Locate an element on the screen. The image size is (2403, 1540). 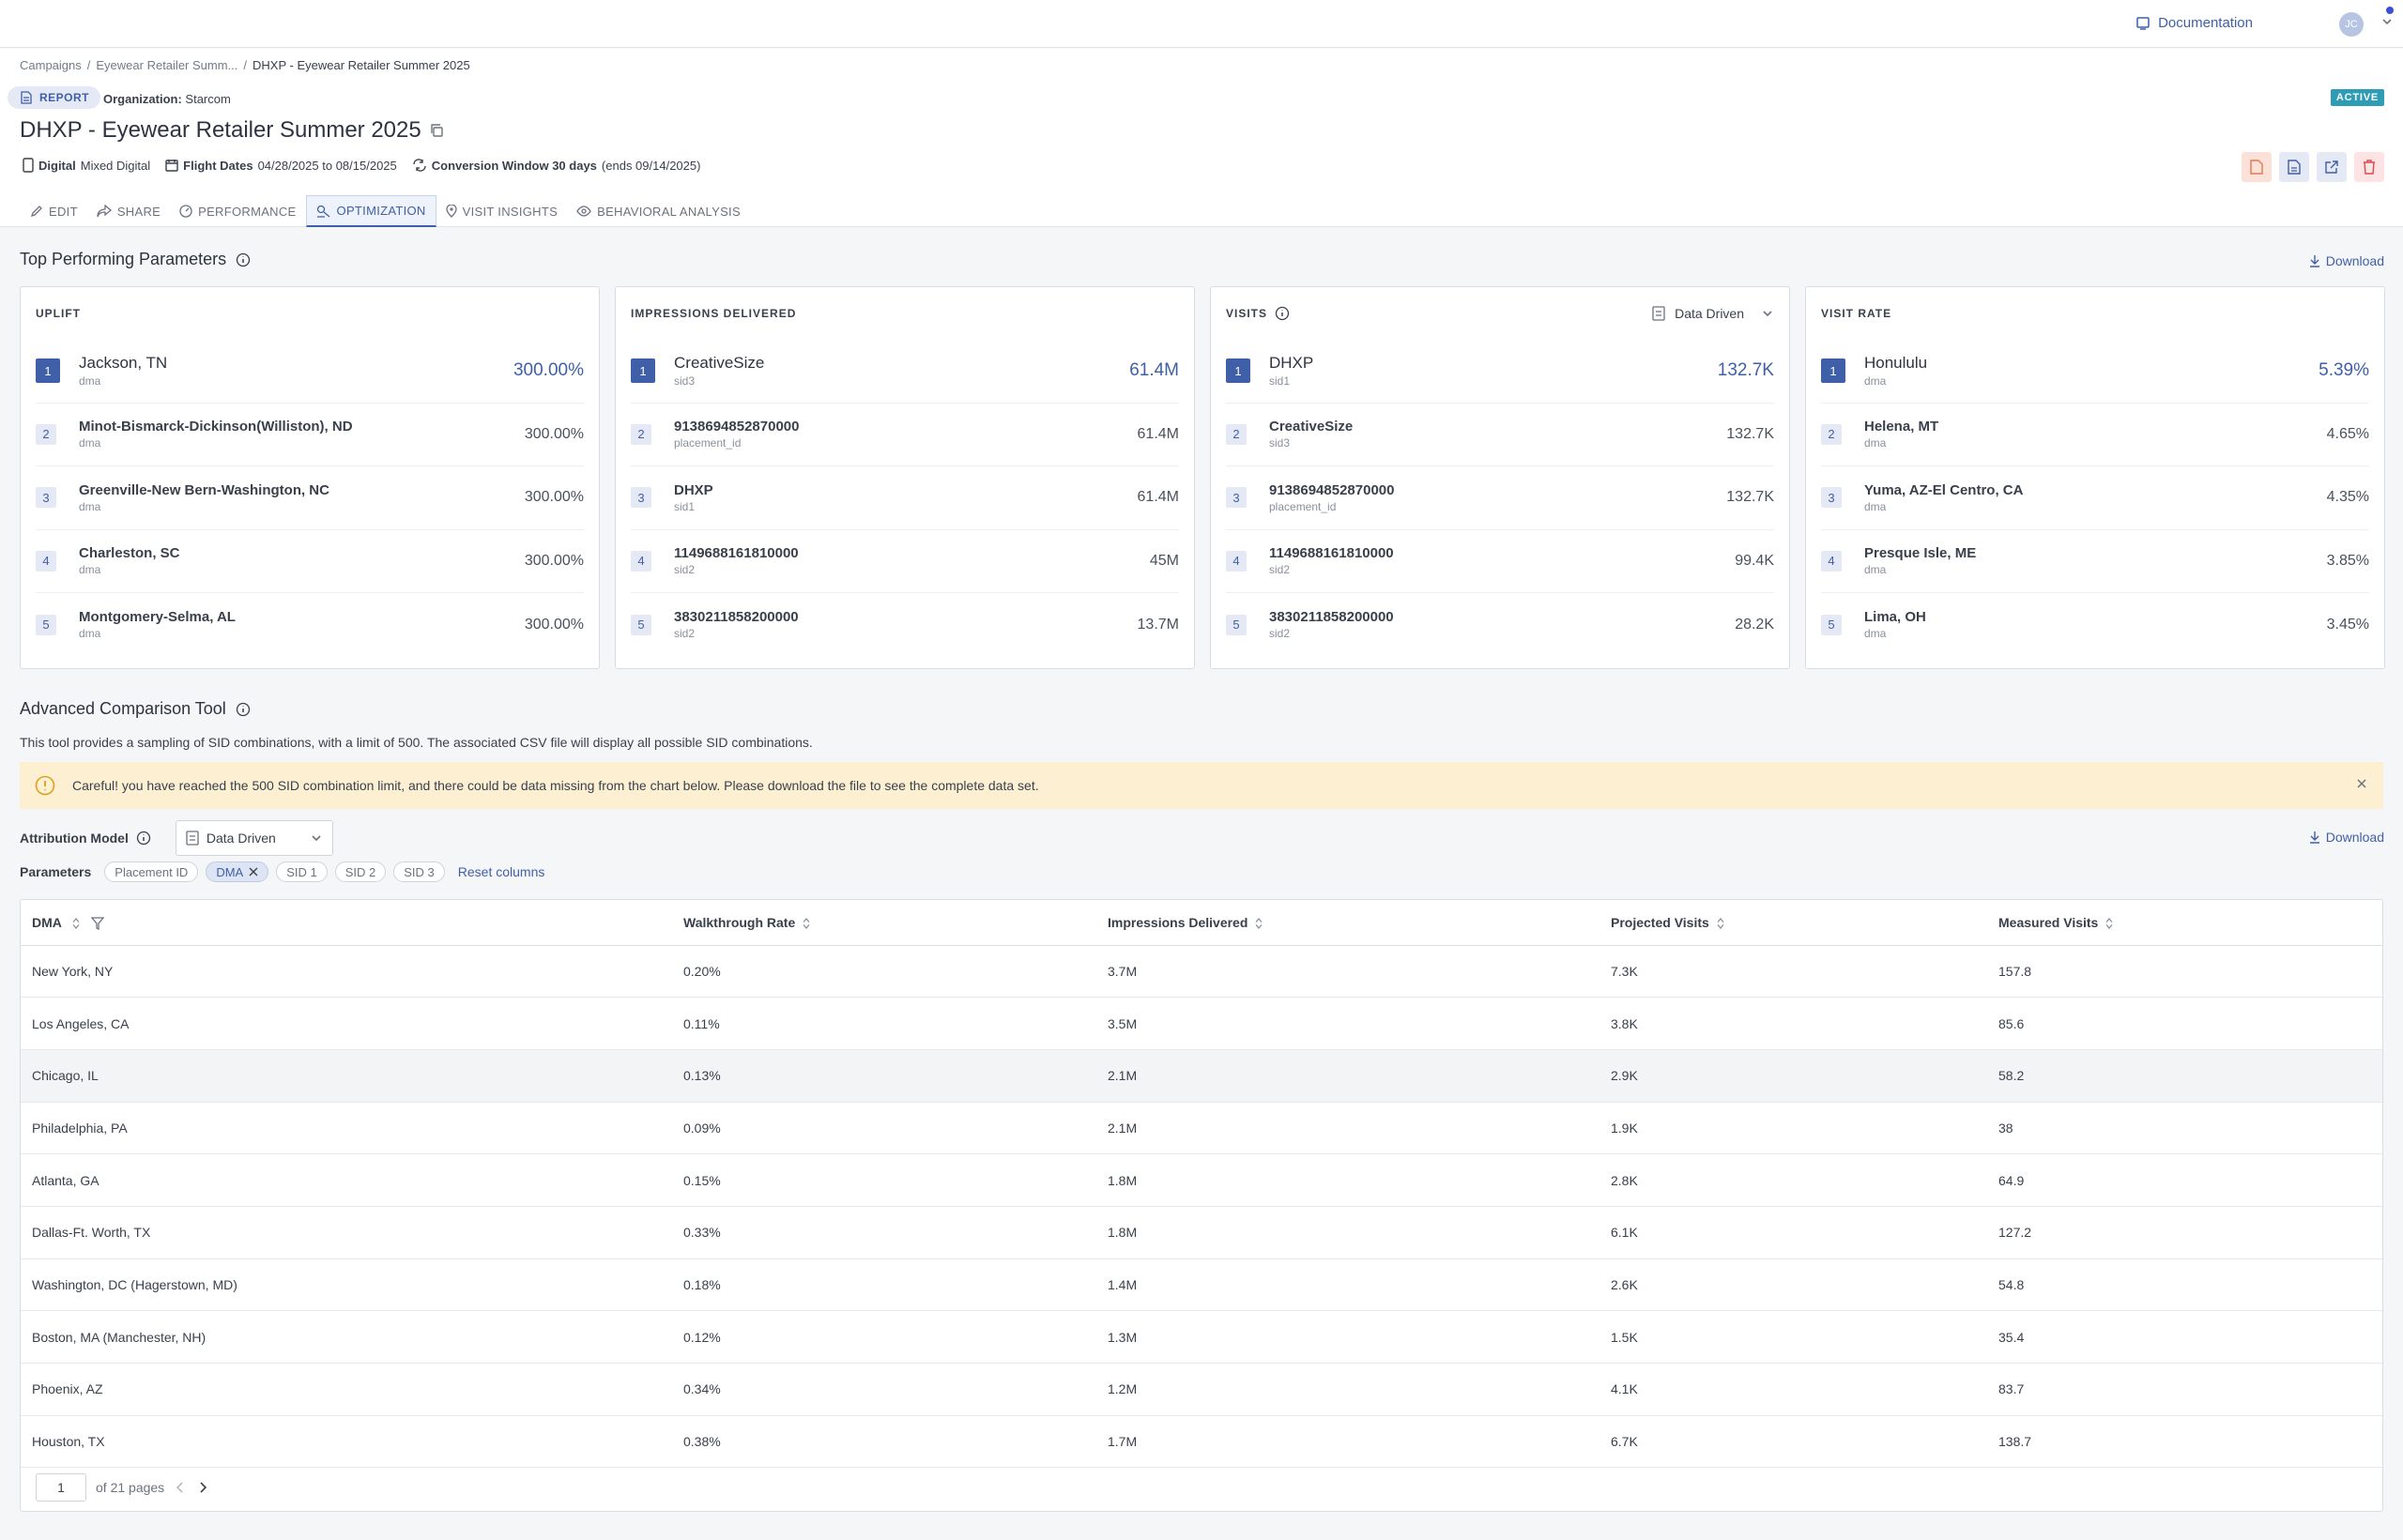
list-item: 4 1149688161810000 sid2 45M is located at coordinates (905, 561).